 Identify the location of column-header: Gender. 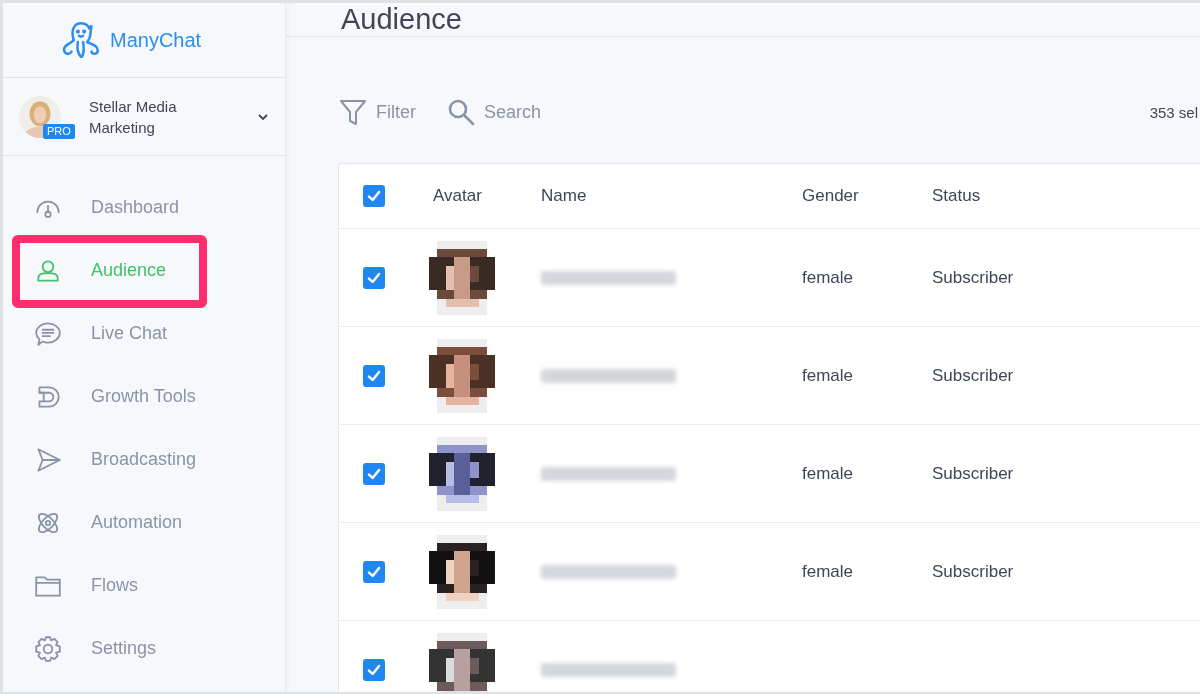
(830, 195).